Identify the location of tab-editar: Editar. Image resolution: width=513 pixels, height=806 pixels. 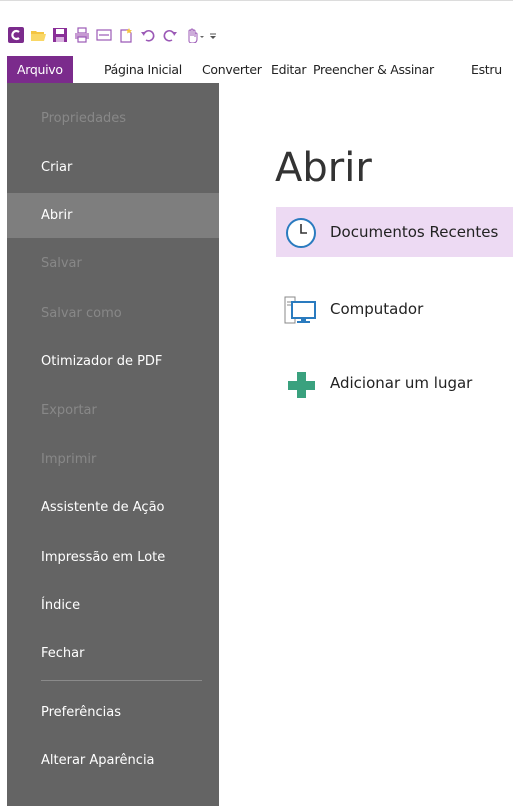
(289, 69).